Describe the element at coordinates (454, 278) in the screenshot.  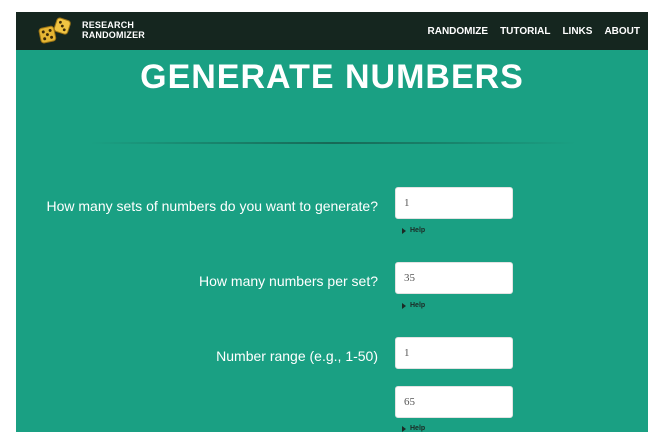
I see `numbers-per-set-input` at that location.